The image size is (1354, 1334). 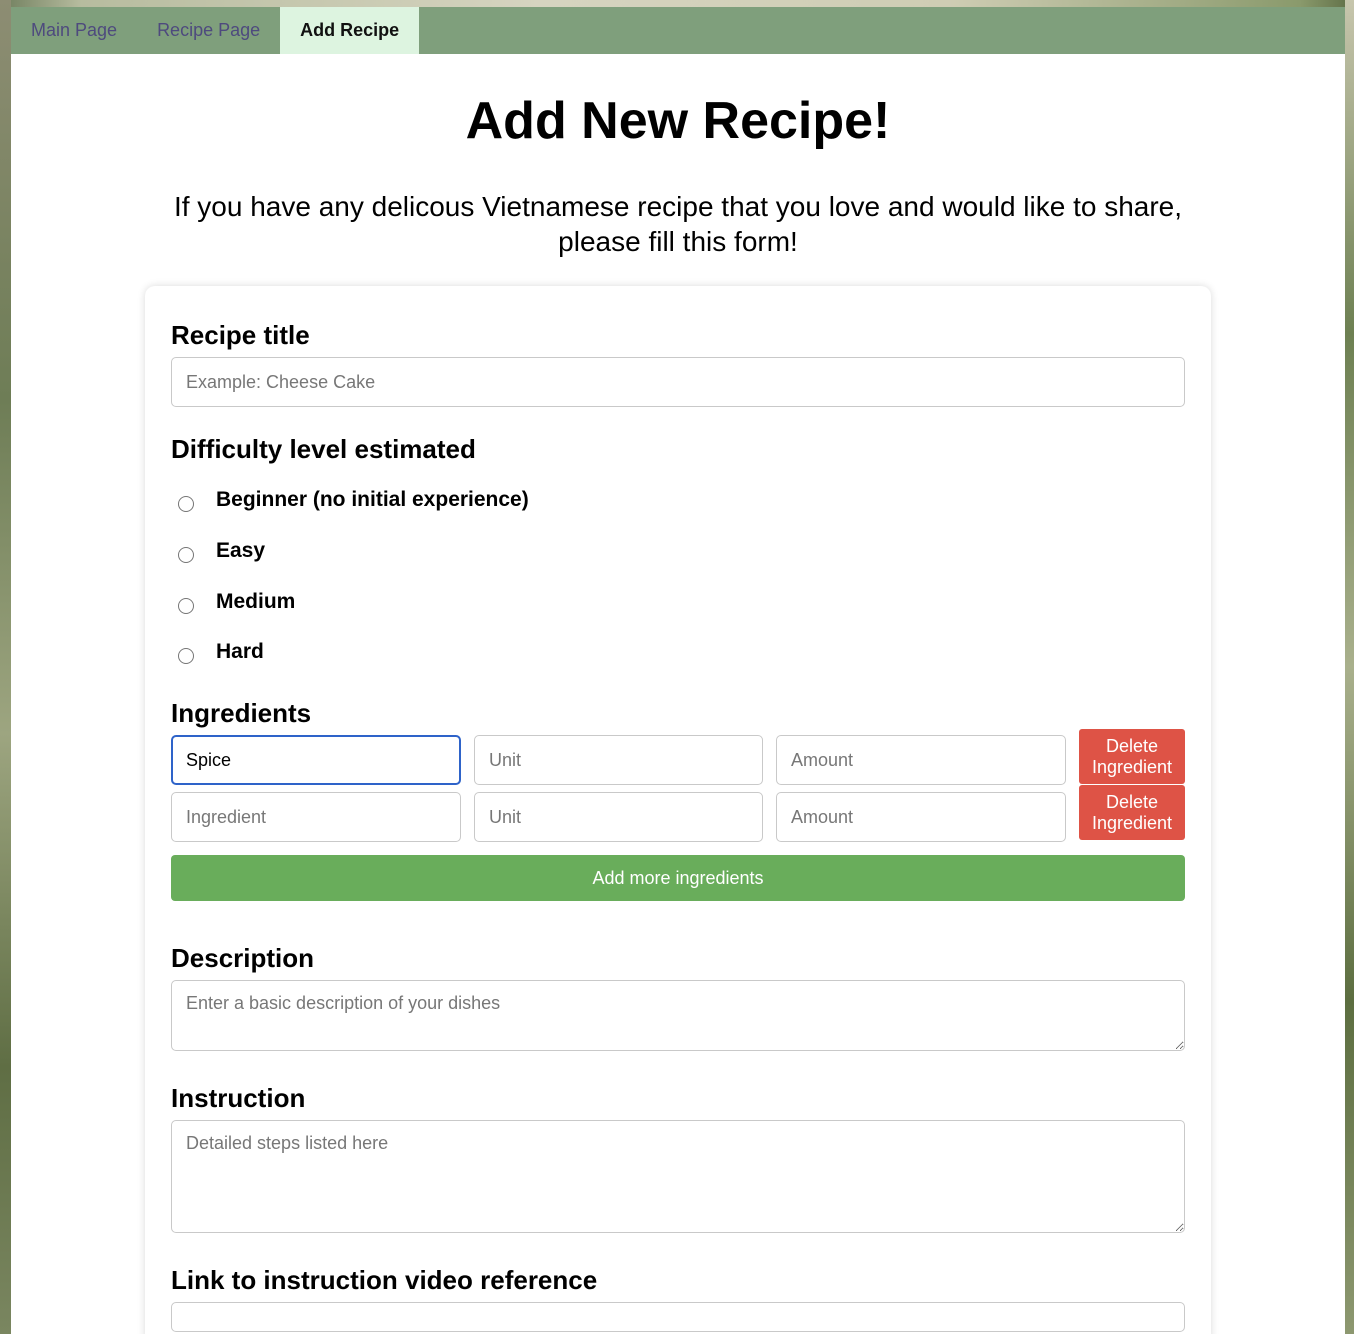 I want to click on instruction-textarea, so click(x=678, y=1176).